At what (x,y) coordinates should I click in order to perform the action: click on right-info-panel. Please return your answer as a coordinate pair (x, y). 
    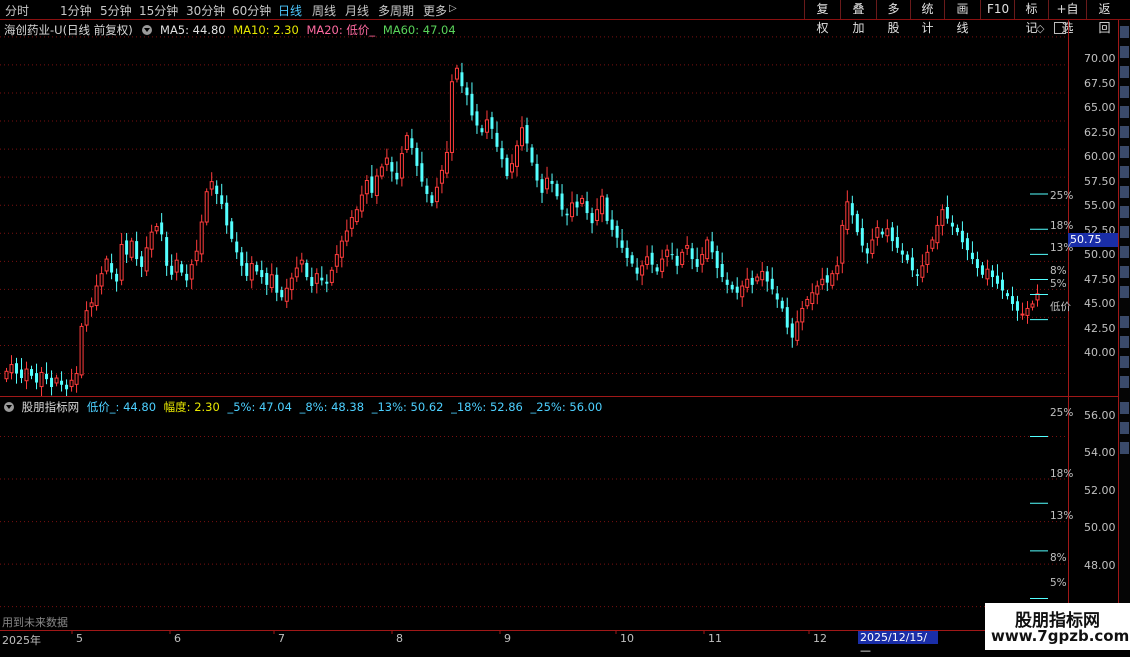
    Looking at the image, I should click on (1124, 326).